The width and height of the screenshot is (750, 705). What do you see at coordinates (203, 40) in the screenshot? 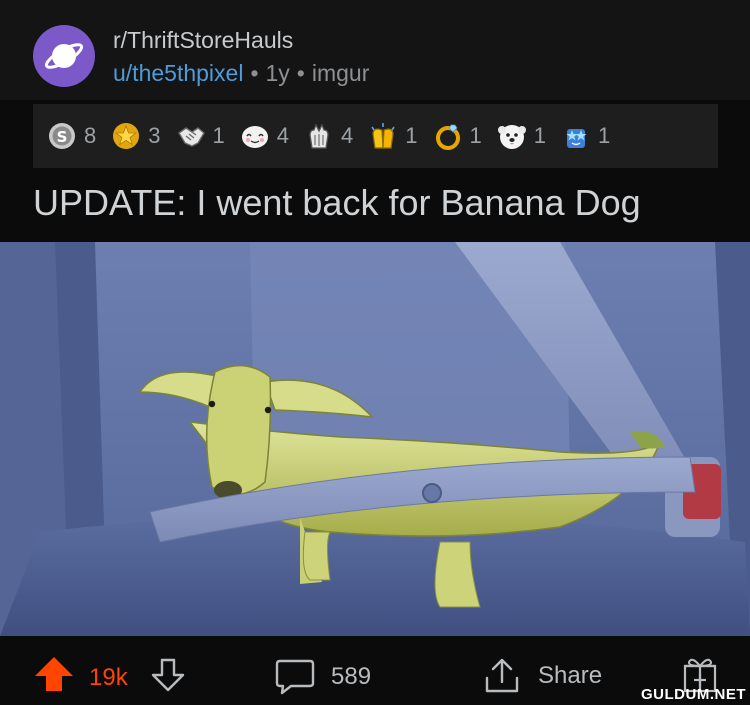
I see `subreddit-name: r/ThriftStoreHauls` at bounding box center [203, 40].